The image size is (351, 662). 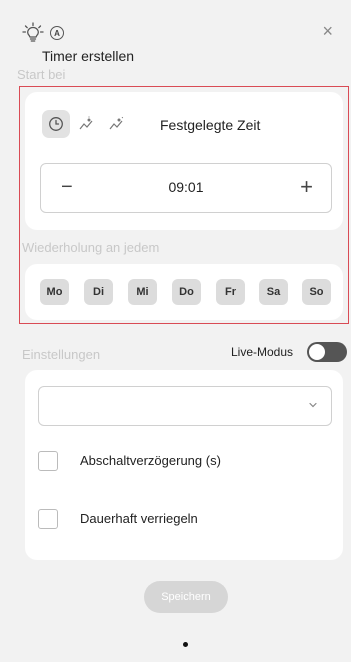 What do you see at coordinates (88, 56) in the screenshot?
I see `page-title: Timer erstellen` at bounding box center [88, 56].